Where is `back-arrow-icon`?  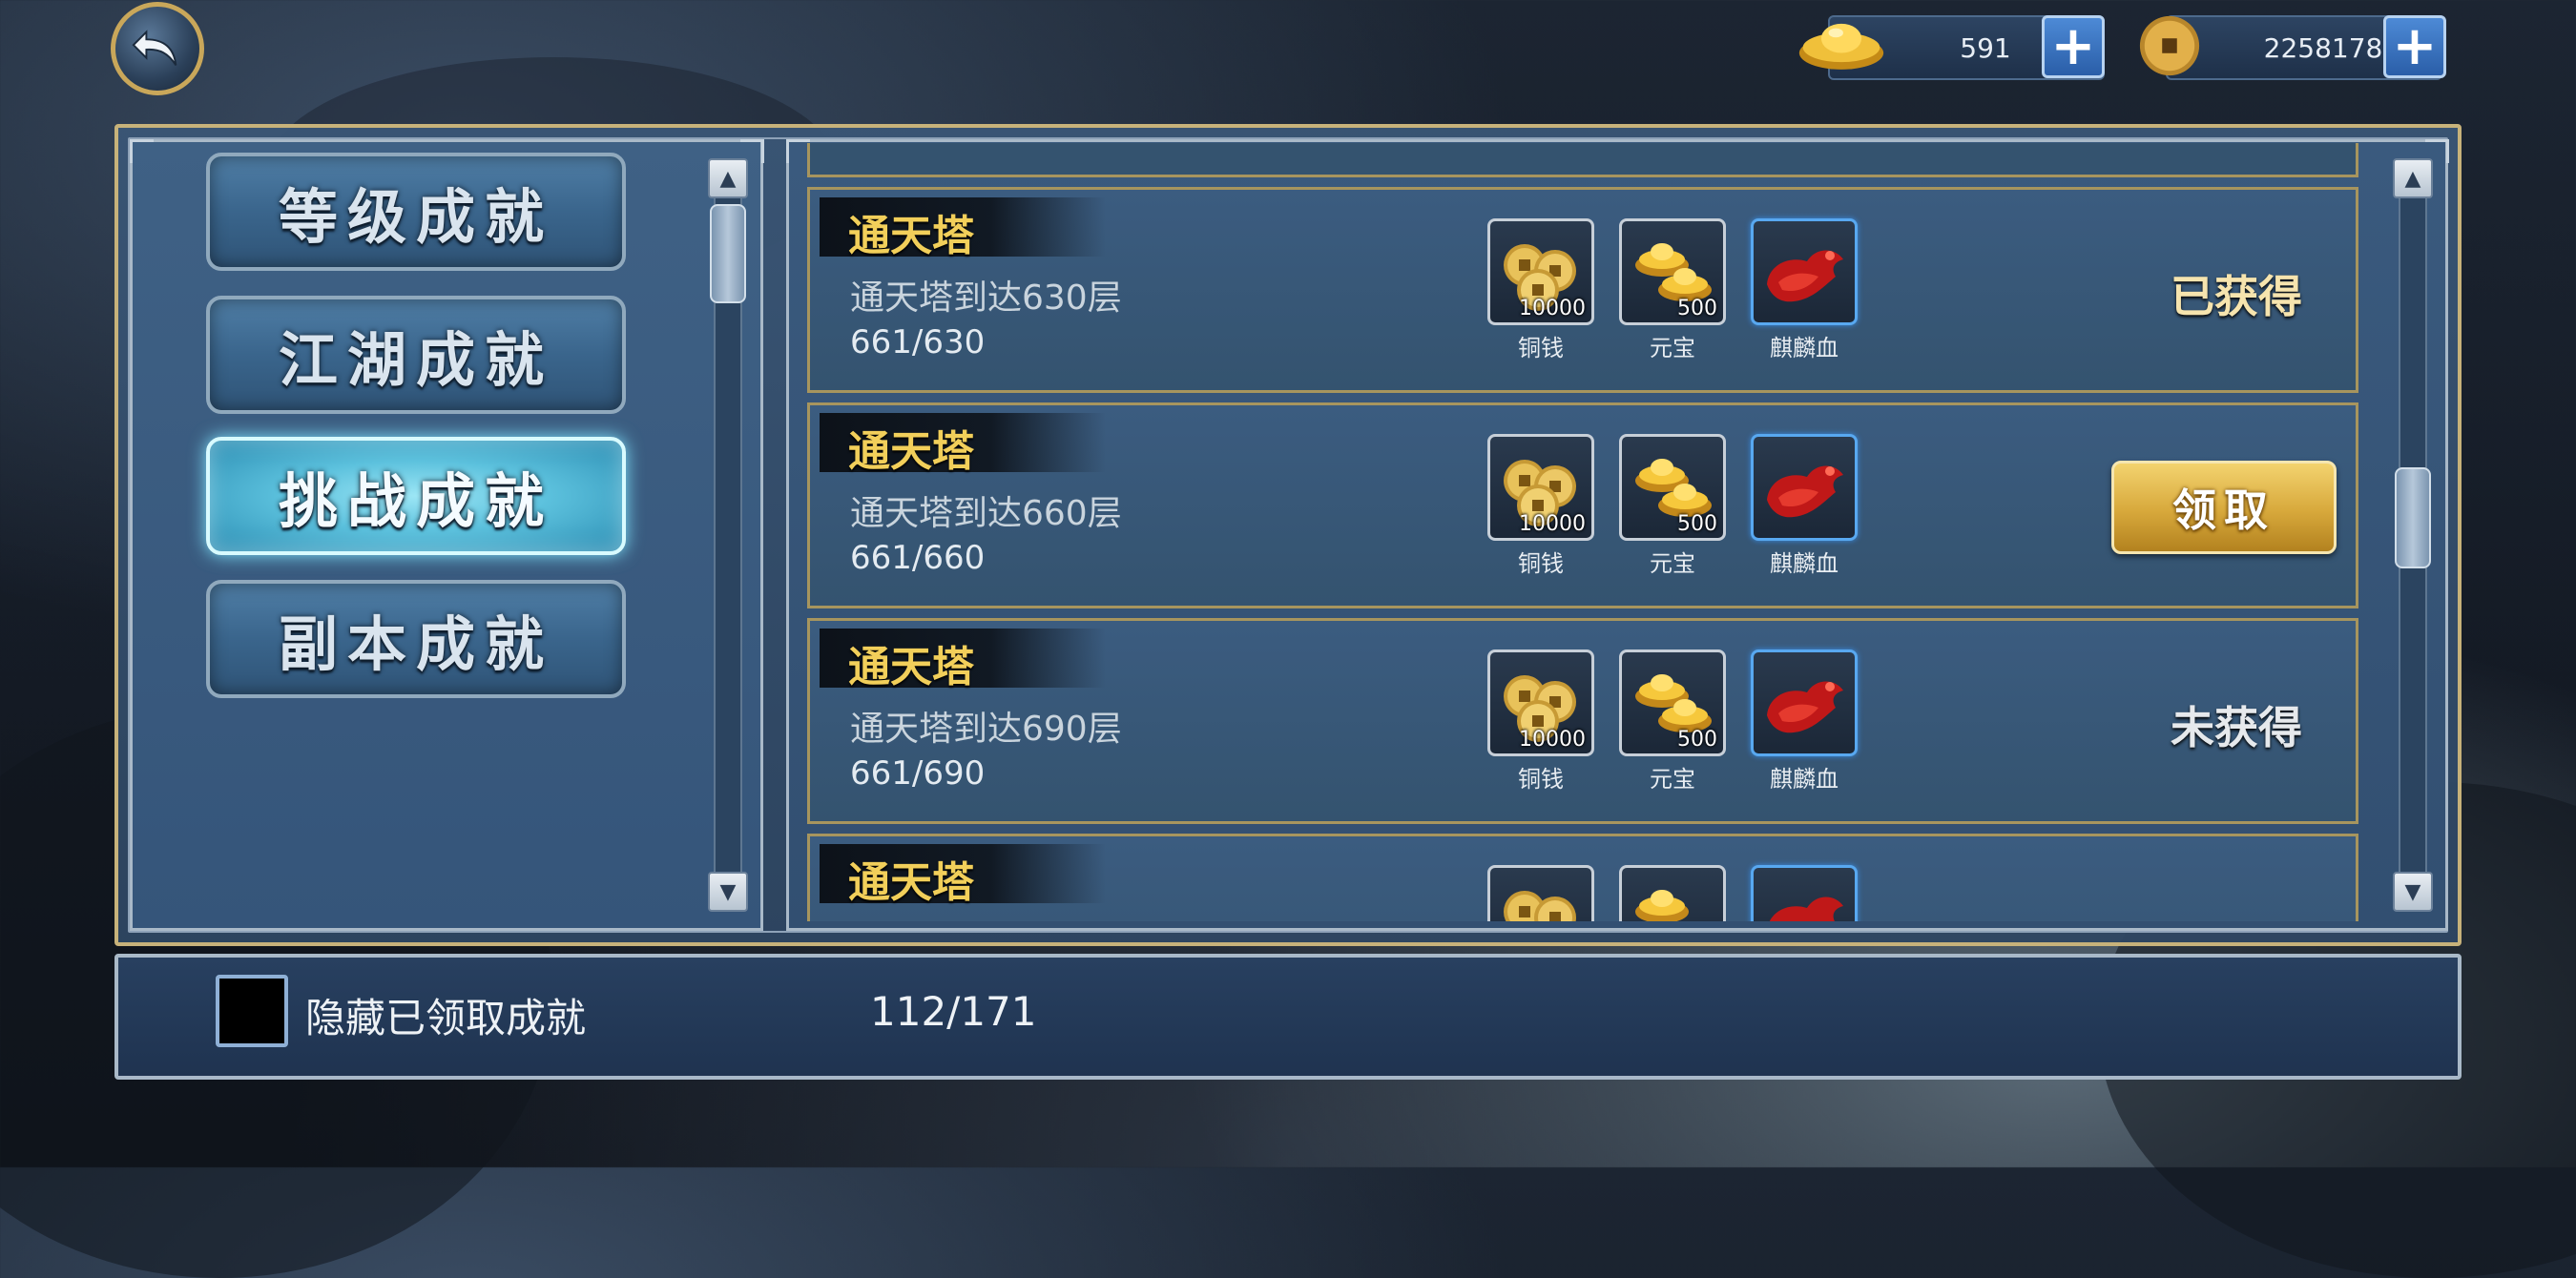
back-arrow-icon is located at coordinates (154, 48).